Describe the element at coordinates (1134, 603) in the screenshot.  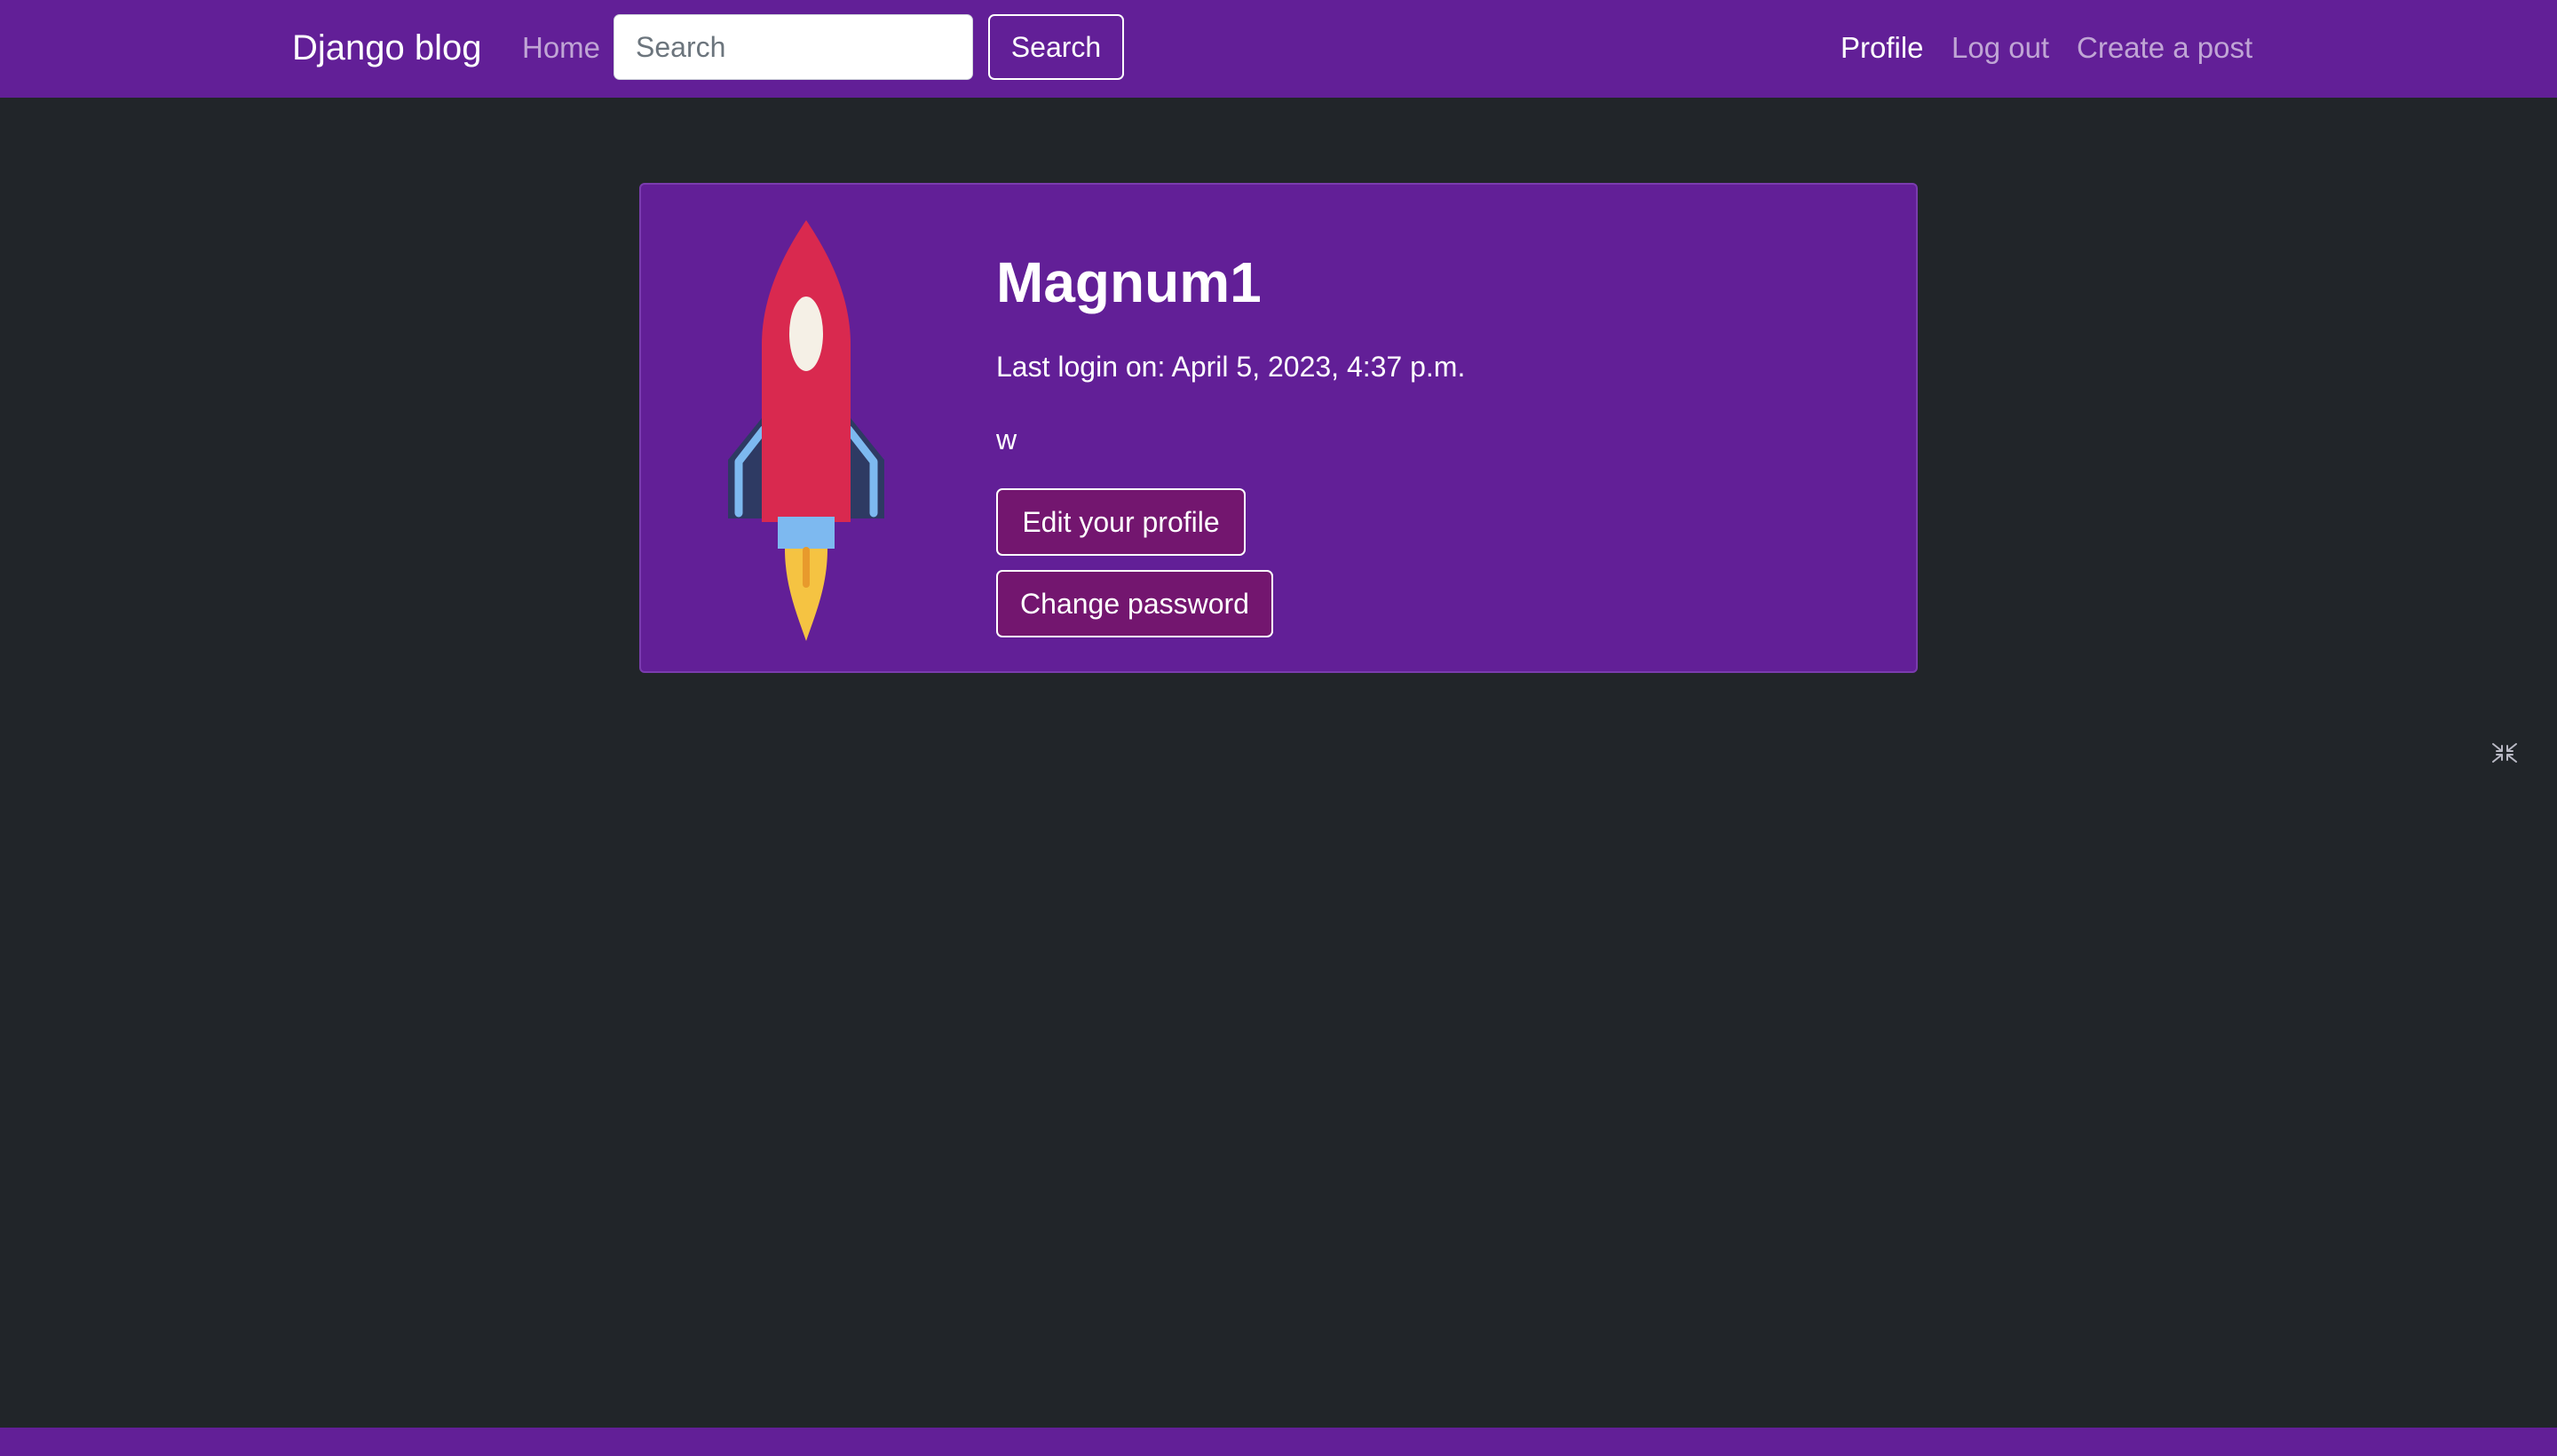
I see `change-password-button: Change password` at that location.